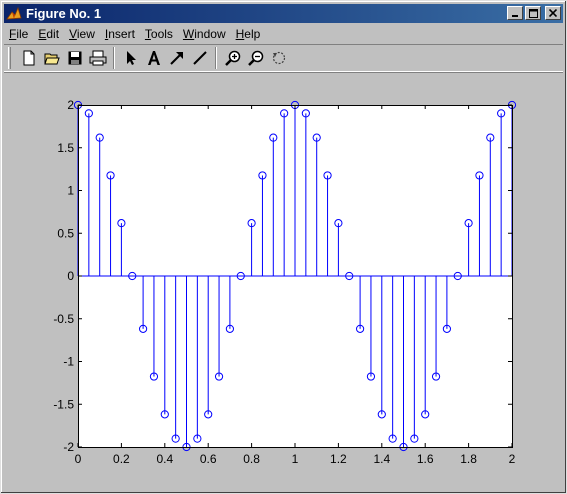 This screenshot has width=567, height=494. I want to click on y-tick-label: 1, so click(70, 191).